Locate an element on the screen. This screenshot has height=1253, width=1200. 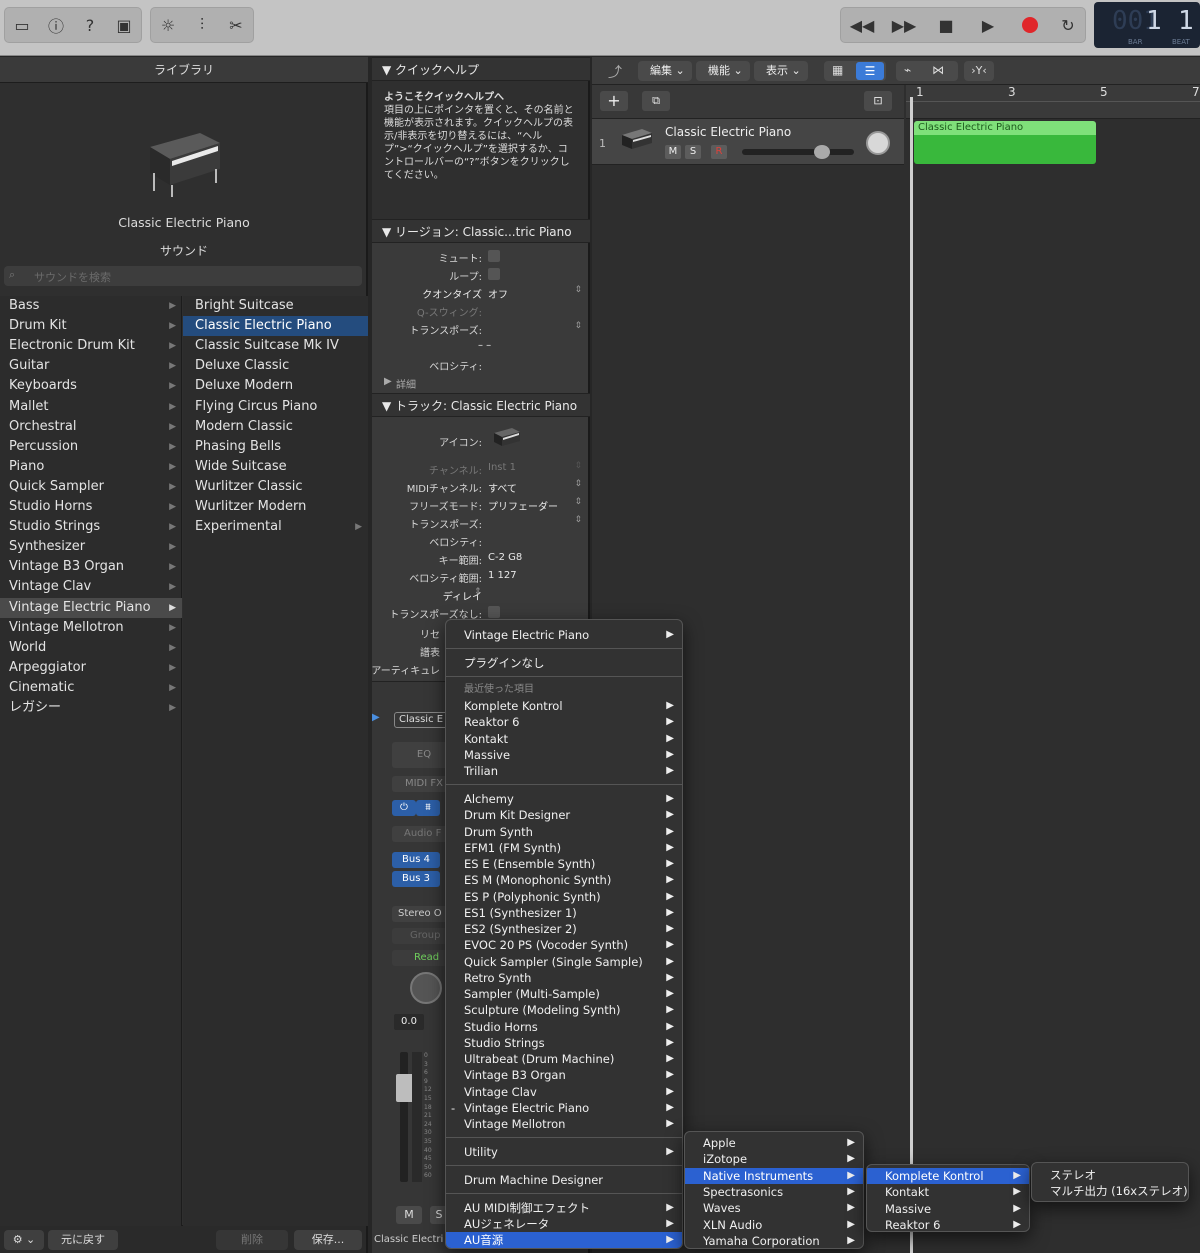
category-item-world: World ▶ is located at coordinates (91, 648).